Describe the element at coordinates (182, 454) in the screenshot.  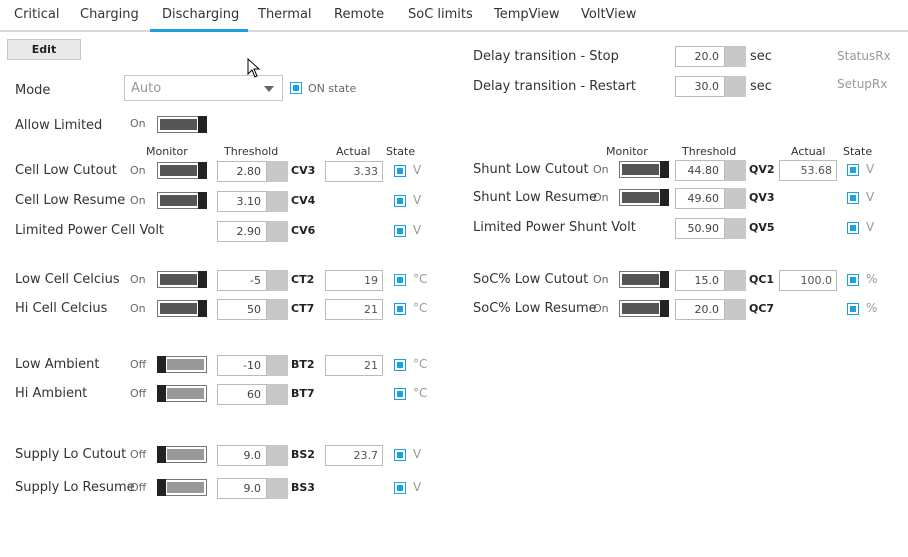
I see `row-monitor-toggle-bs2` at that location.